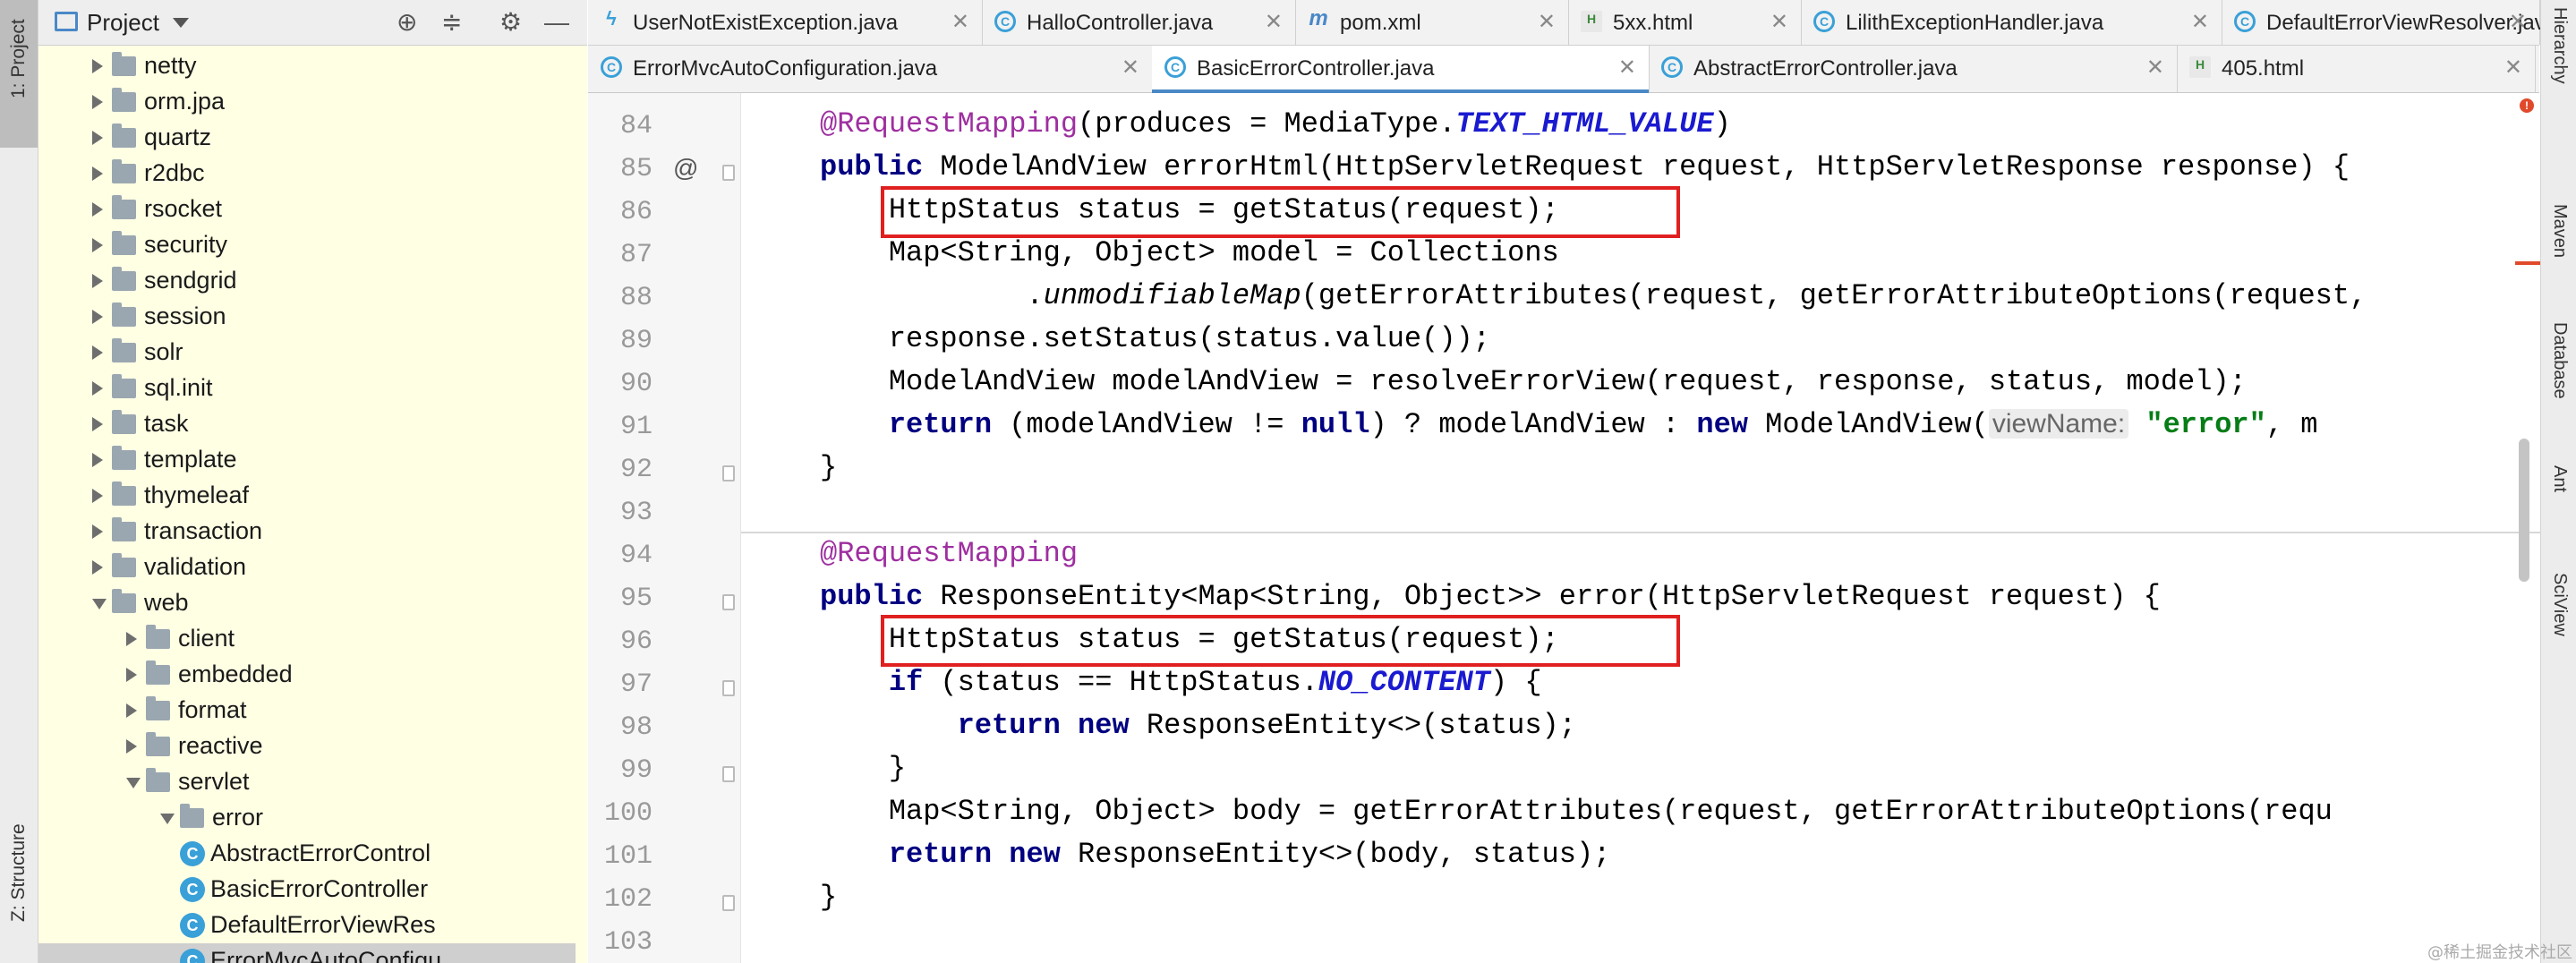 Image resolution: width=2576 pixels, height=963 pixels. Describe the element at coordinates (620, 212) in the screenshot. I see `line-number: 86` at that location.